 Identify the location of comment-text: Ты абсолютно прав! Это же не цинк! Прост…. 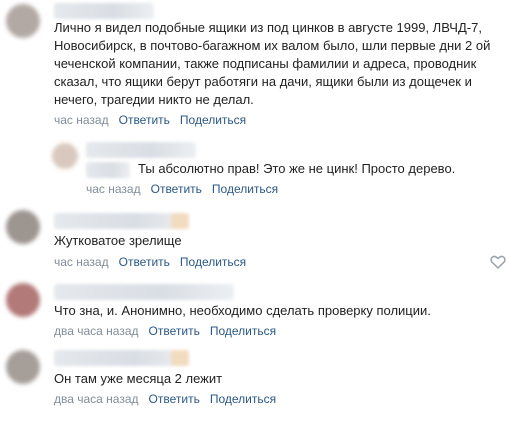
(297, 168).